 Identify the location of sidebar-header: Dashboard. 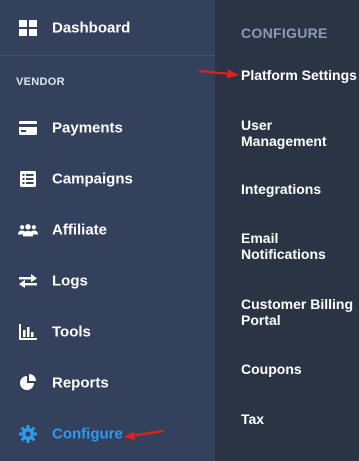
(107, 28).